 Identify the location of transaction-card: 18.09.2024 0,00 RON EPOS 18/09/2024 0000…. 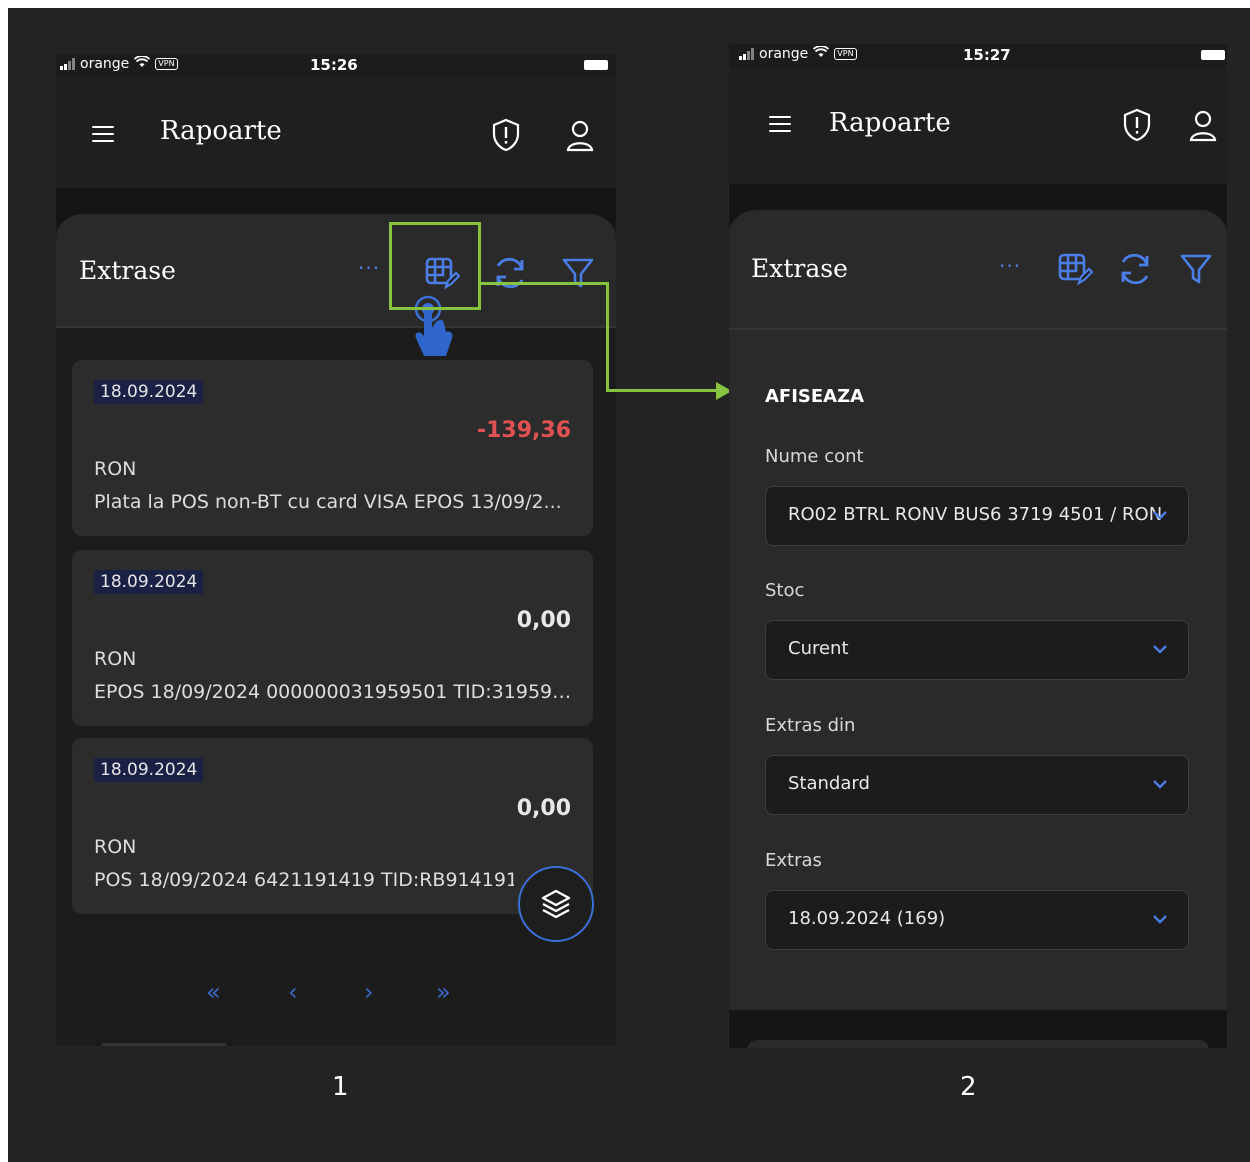
(332, 638).